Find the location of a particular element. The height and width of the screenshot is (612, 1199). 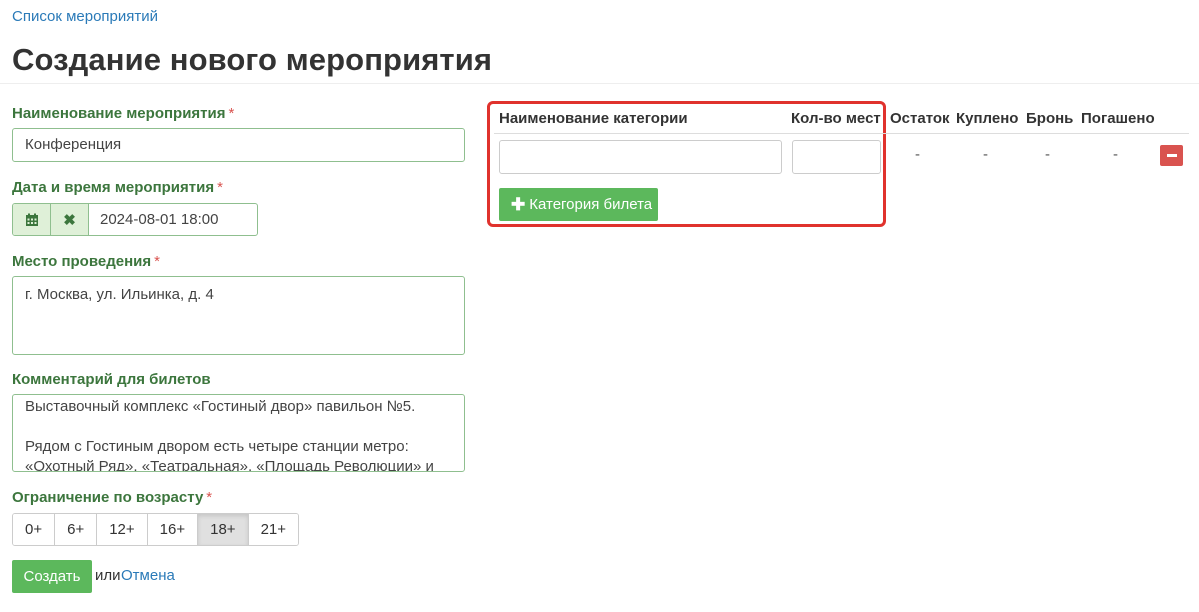

column-header-bought: Куплено is located at coordinates (987, 118).